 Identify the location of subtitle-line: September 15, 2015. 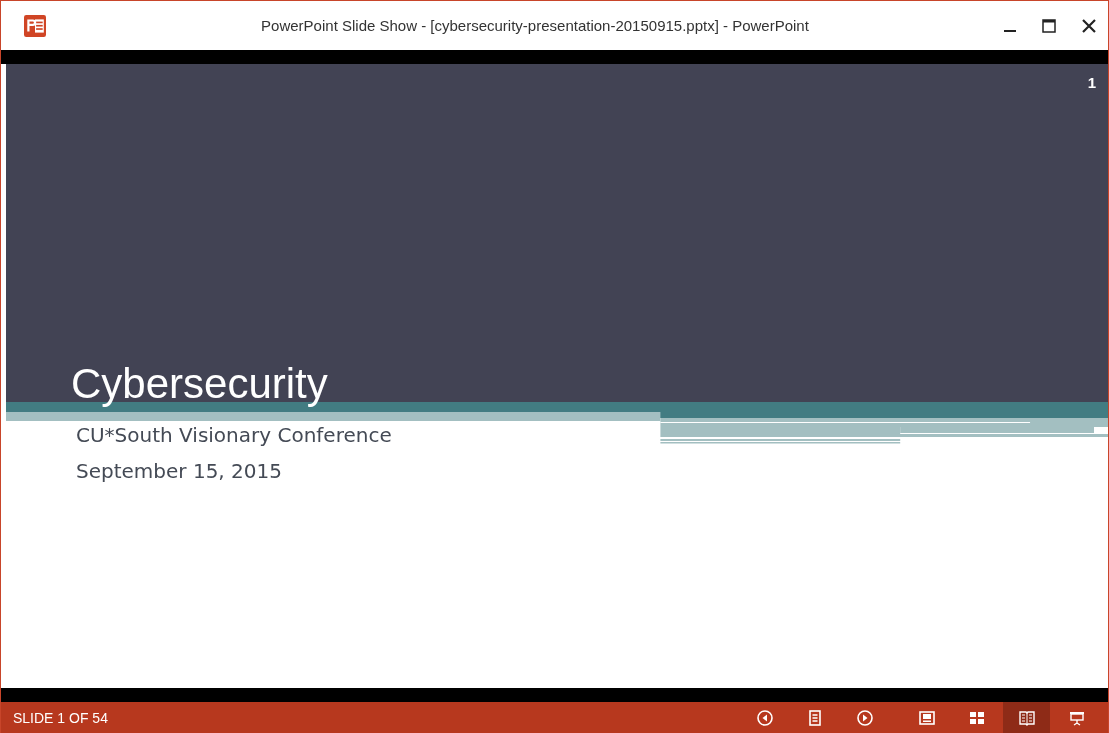
(179, 471).